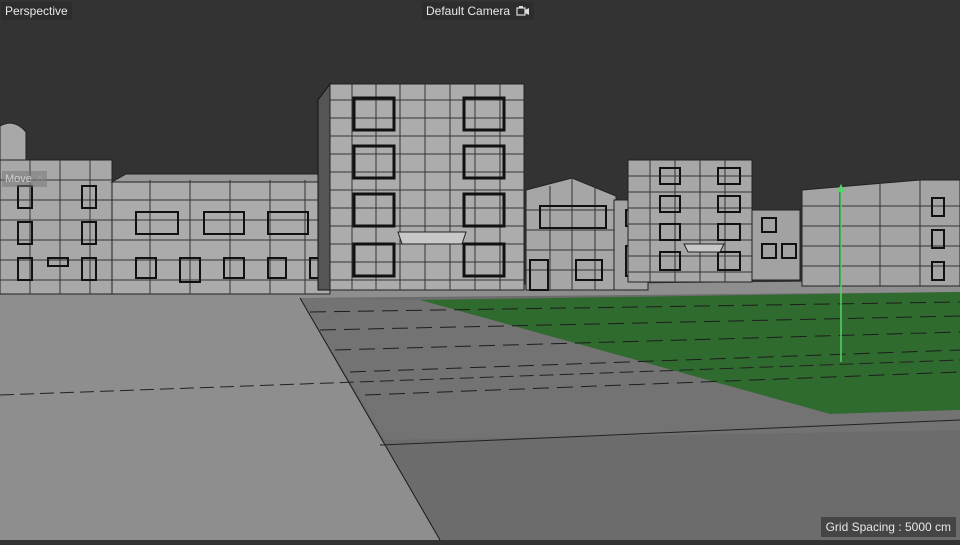 This screenshot has height=545, width=960. I want to click on view-mode-label: Perspective, so click(36, 11).